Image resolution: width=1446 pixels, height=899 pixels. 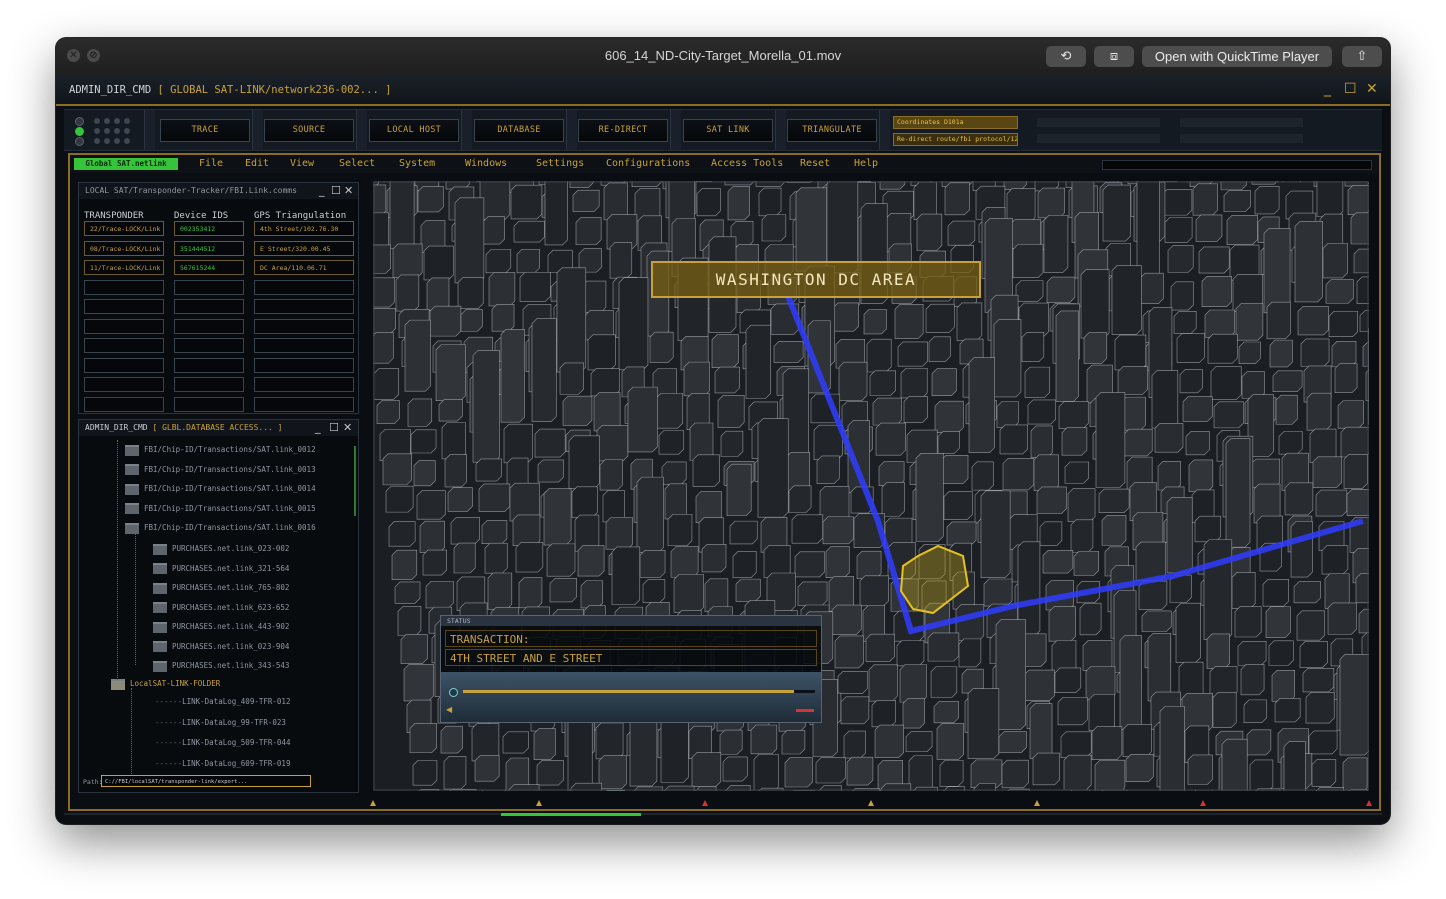 What do you see at coordinates (257, 164) in the screenshot?
I see `menu-edit: Edit` at bounding box center [257, 164].